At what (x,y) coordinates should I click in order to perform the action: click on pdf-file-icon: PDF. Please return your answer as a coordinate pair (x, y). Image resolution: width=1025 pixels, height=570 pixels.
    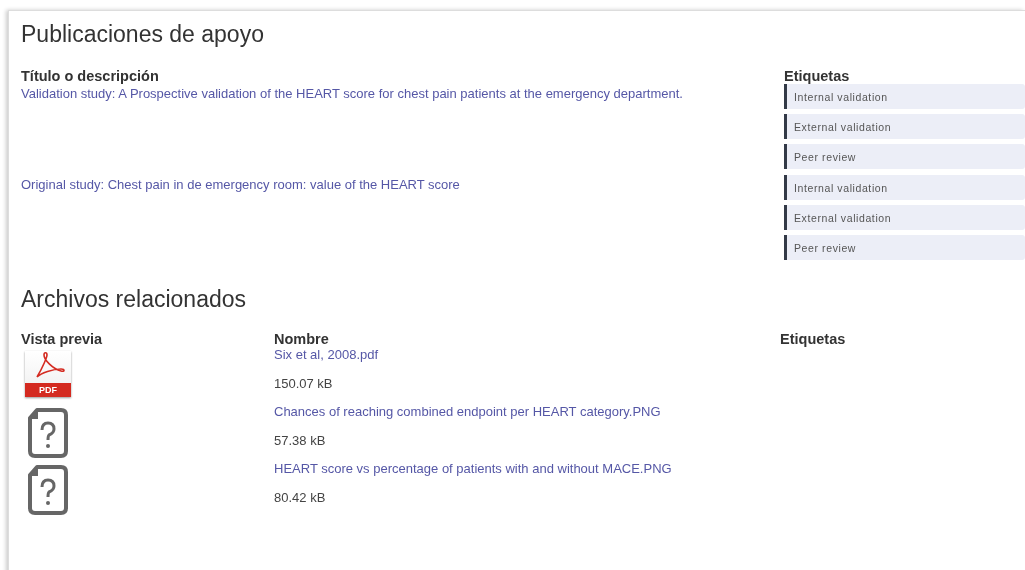
    Looking at the image, I should click on (48, 374).